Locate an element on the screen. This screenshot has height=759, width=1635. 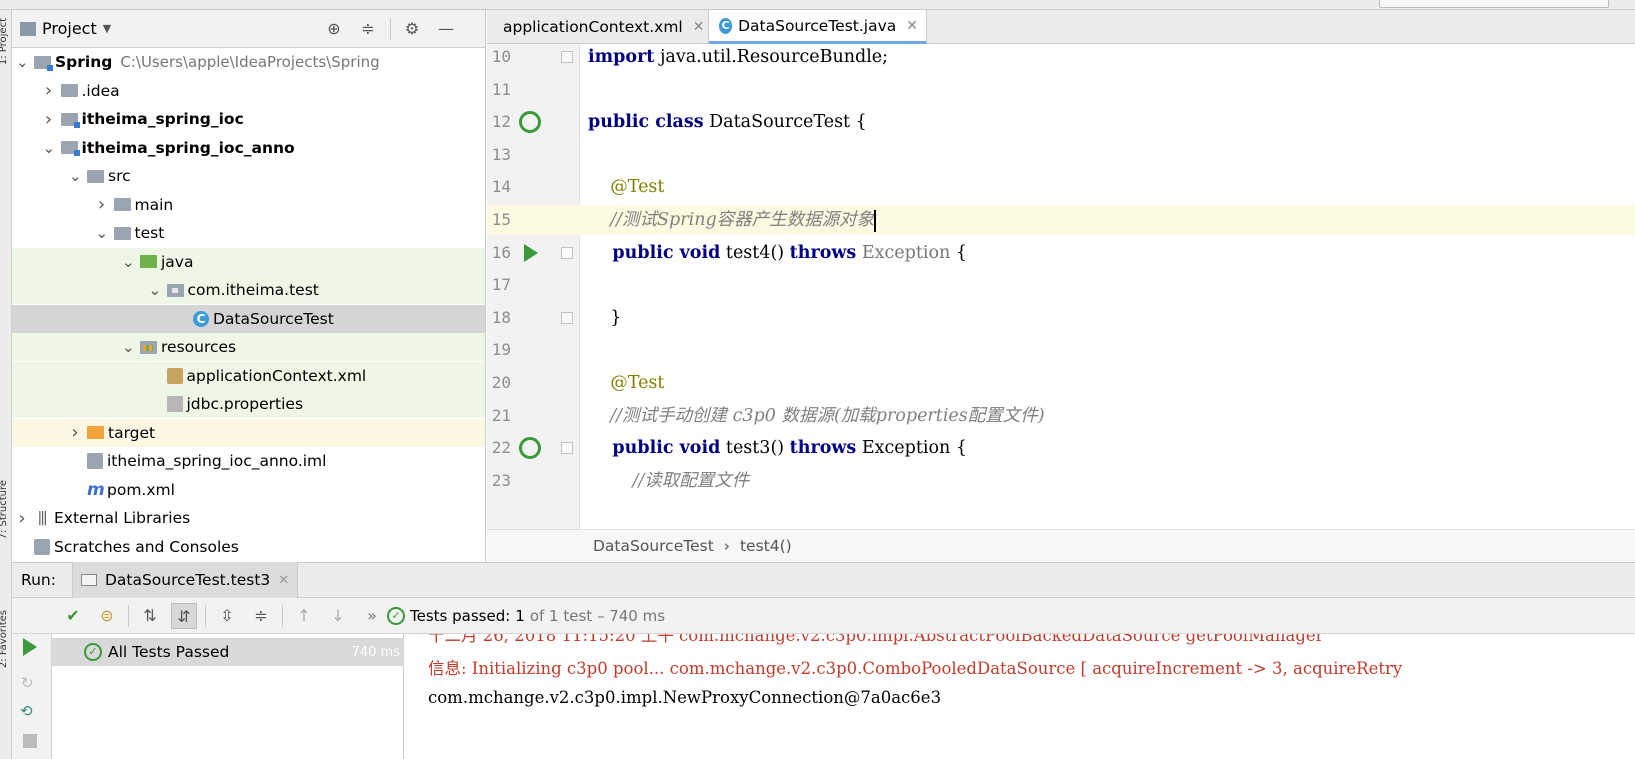
tests-status-count: 1 is located at coordinates (520, 615).